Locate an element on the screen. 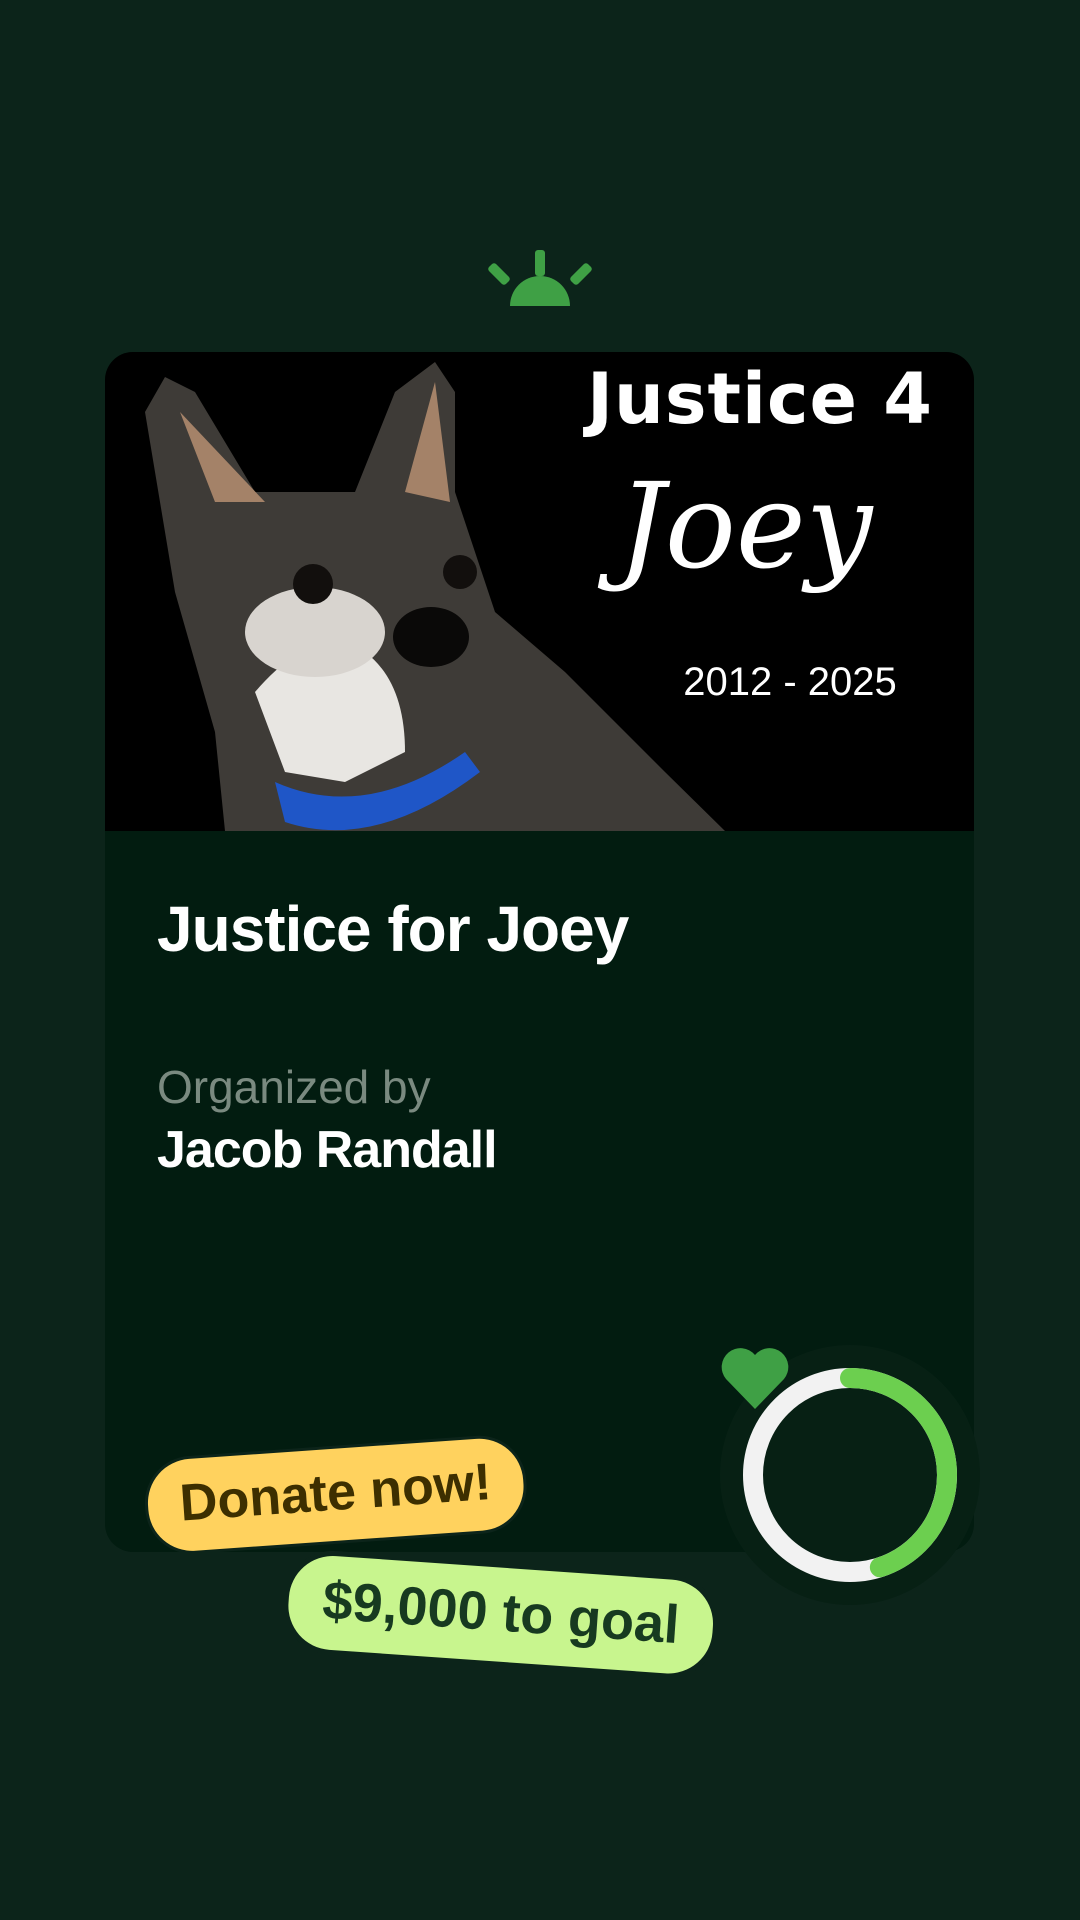 The width and height of the screenshot is (1080, 1920). heart-icon is located at coordinates (755, 1378).